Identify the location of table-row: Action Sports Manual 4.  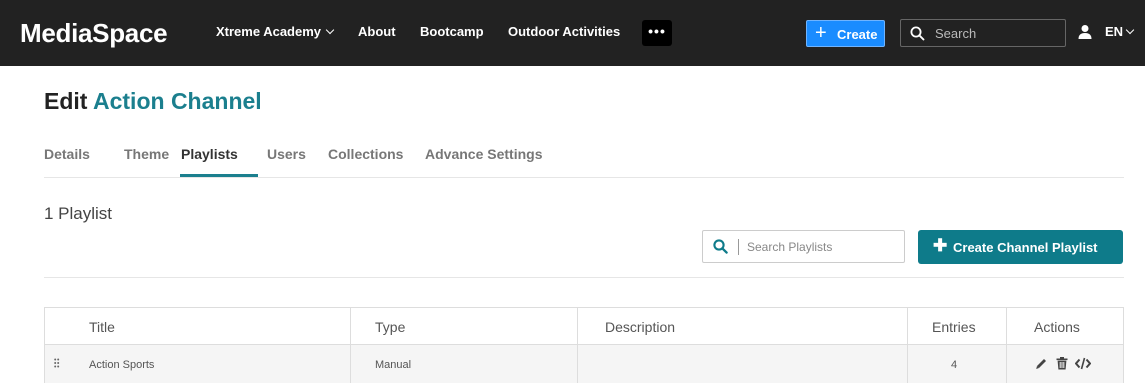
(584, 364).